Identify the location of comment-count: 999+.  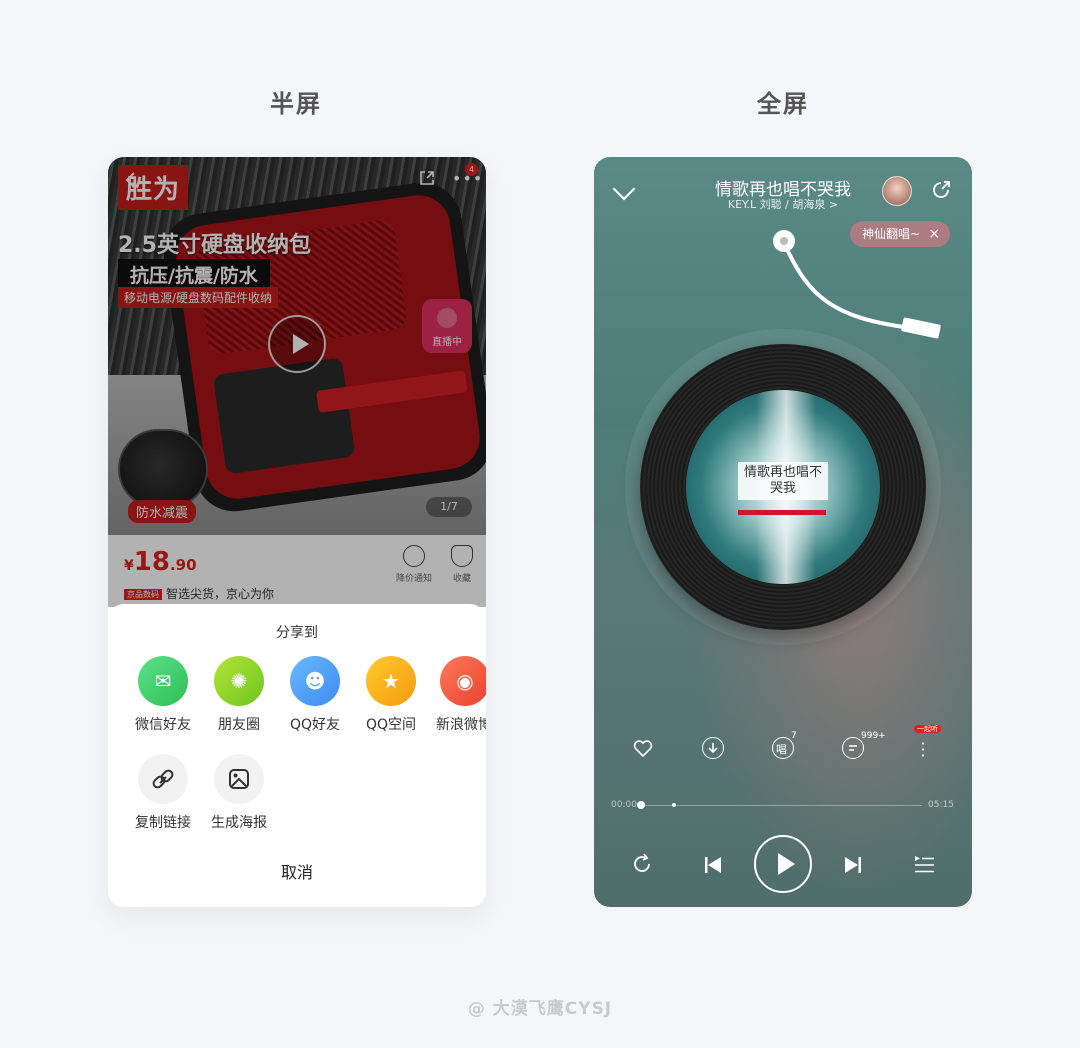
(873, 736).